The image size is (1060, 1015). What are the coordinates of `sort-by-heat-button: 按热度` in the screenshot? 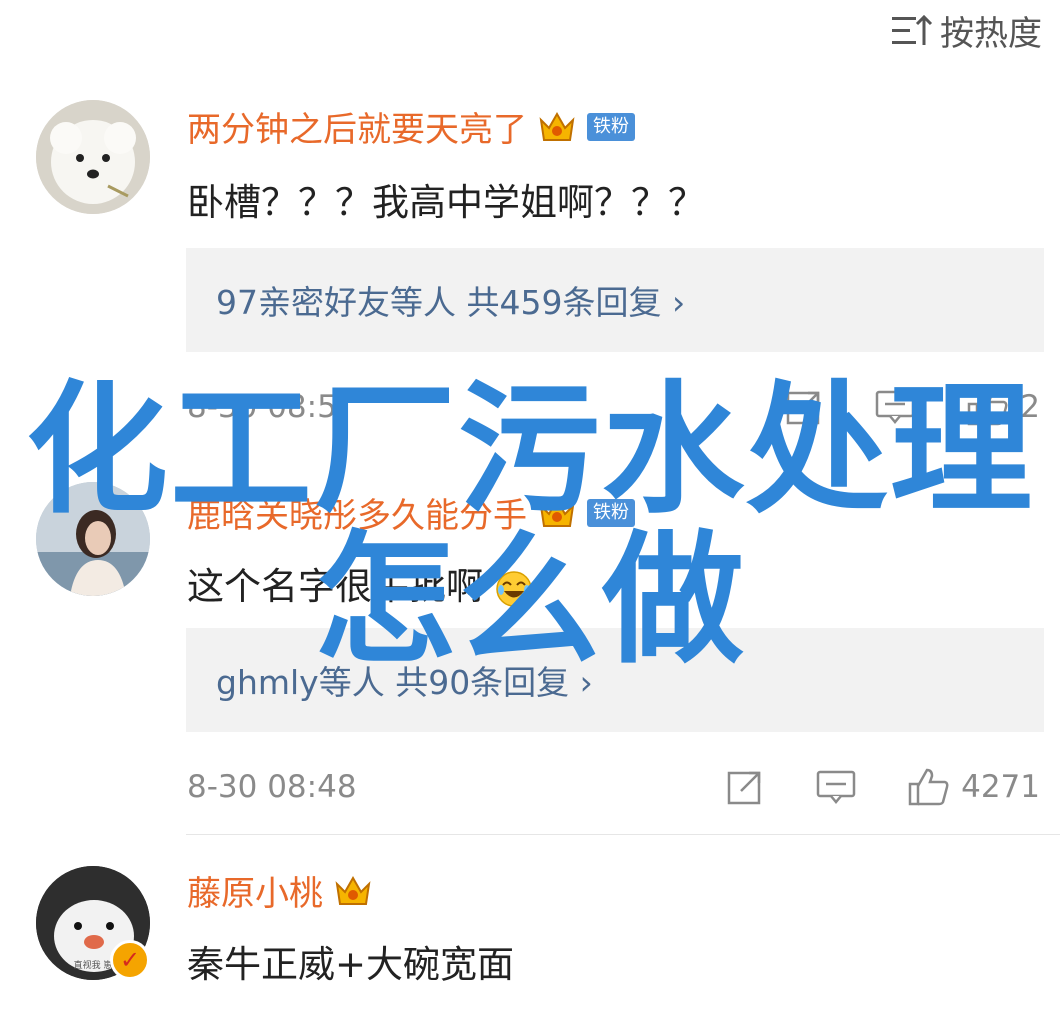 It's located at (966, 30).